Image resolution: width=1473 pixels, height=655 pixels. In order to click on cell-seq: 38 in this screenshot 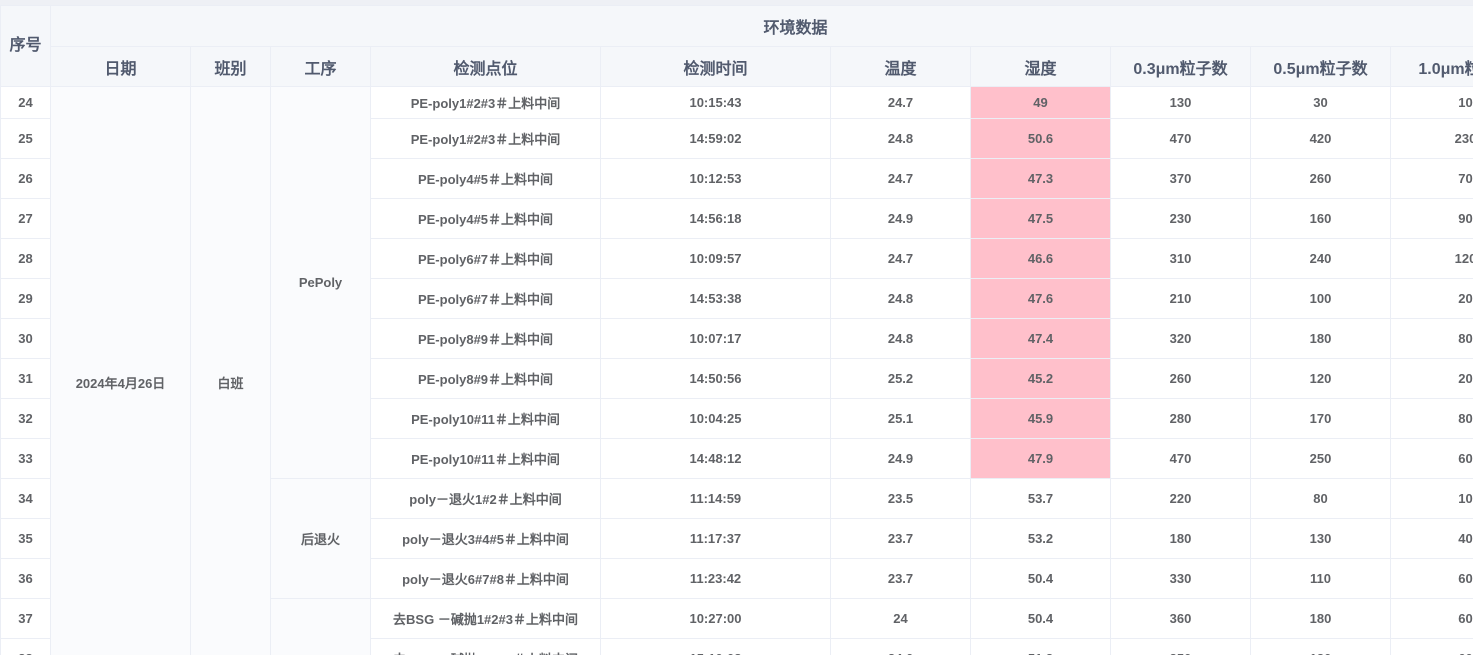, I will do `click(25, 646)`.